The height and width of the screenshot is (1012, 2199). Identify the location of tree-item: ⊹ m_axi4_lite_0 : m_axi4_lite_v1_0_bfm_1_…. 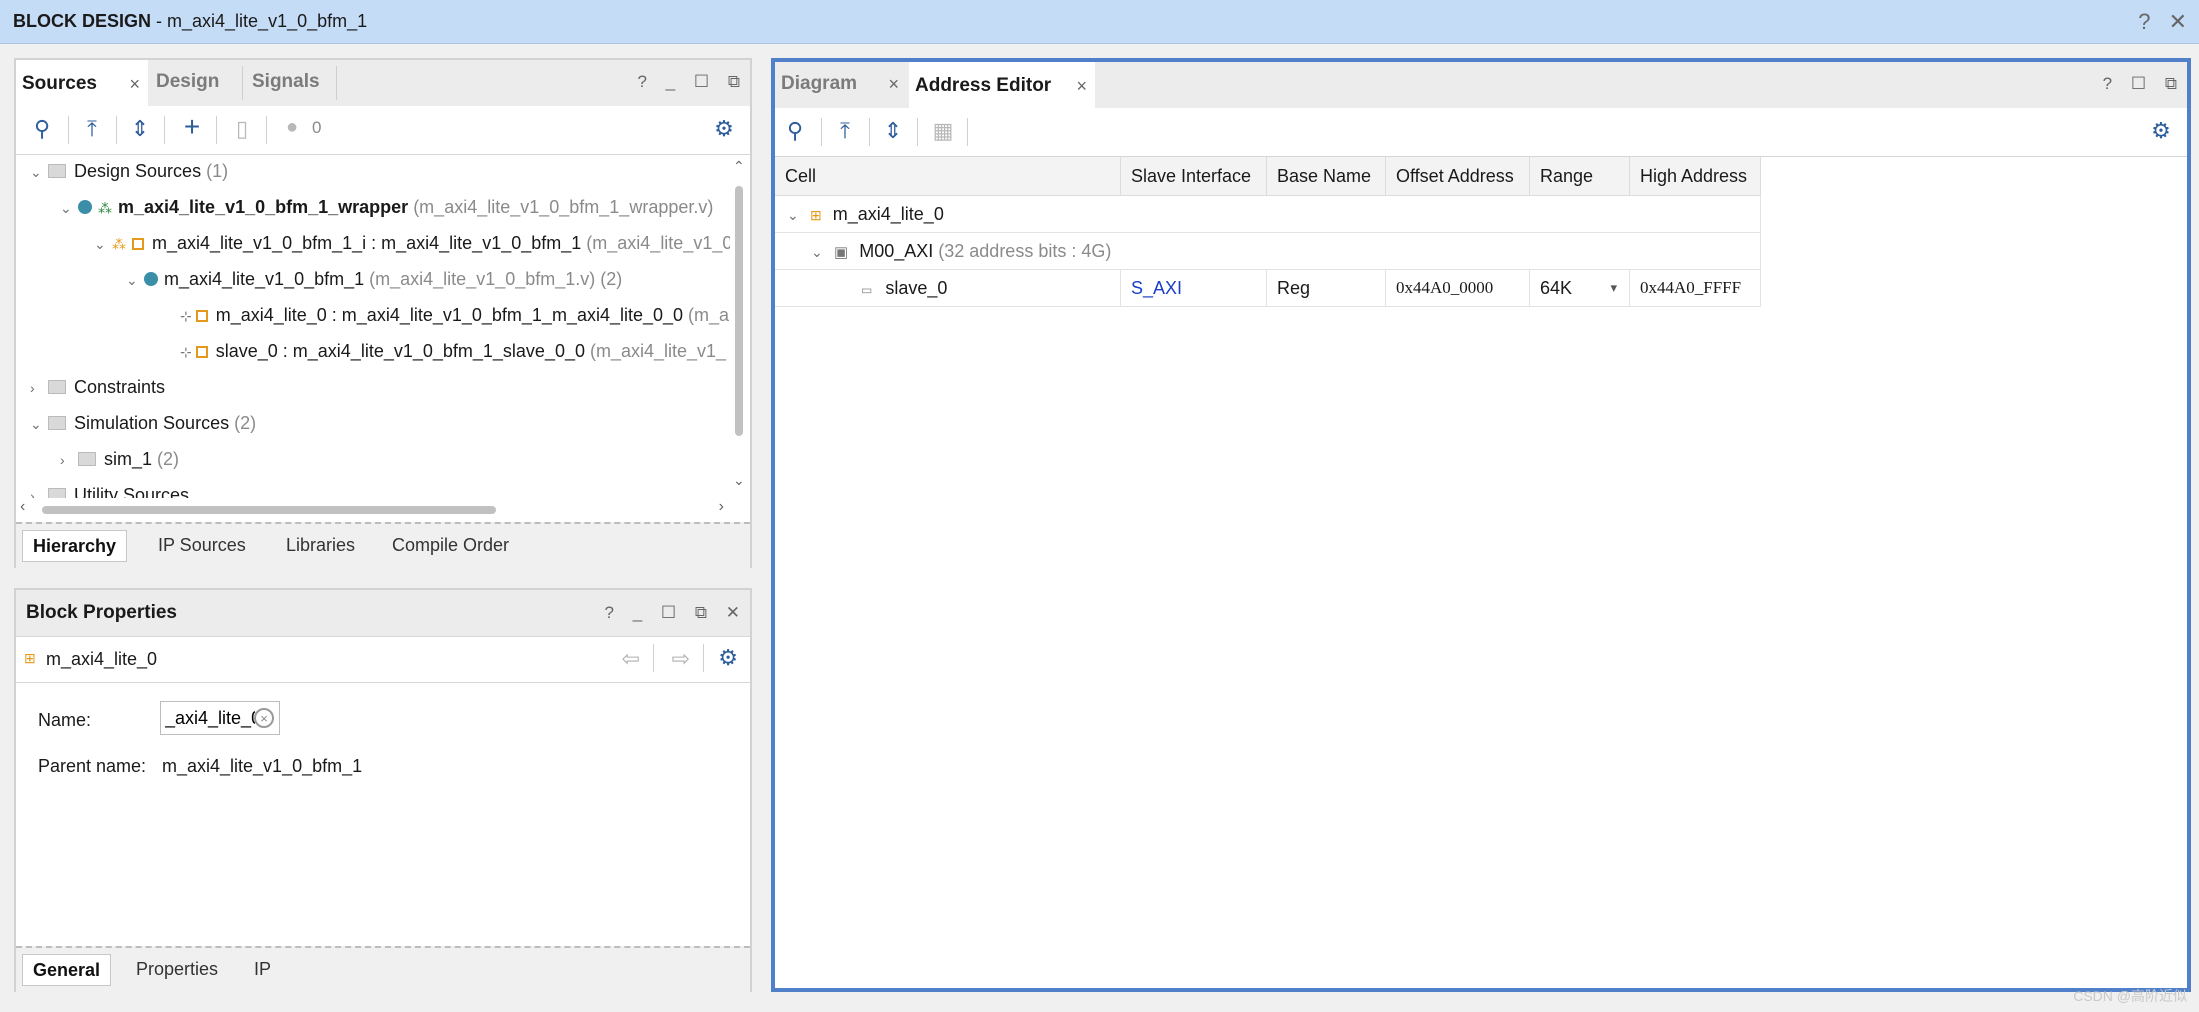
(454, 315).